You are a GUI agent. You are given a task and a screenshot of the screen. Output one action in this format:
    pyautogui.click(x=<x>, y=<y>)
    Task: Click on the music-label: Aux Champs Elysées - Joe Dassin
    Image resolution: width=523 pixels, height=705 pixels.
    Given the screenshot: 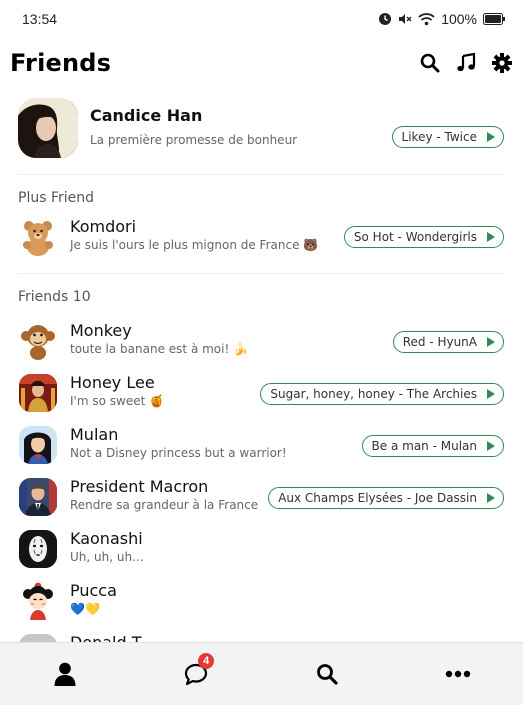 What is the action you would take?
    pyautogui.click(x=377, y=498)
    